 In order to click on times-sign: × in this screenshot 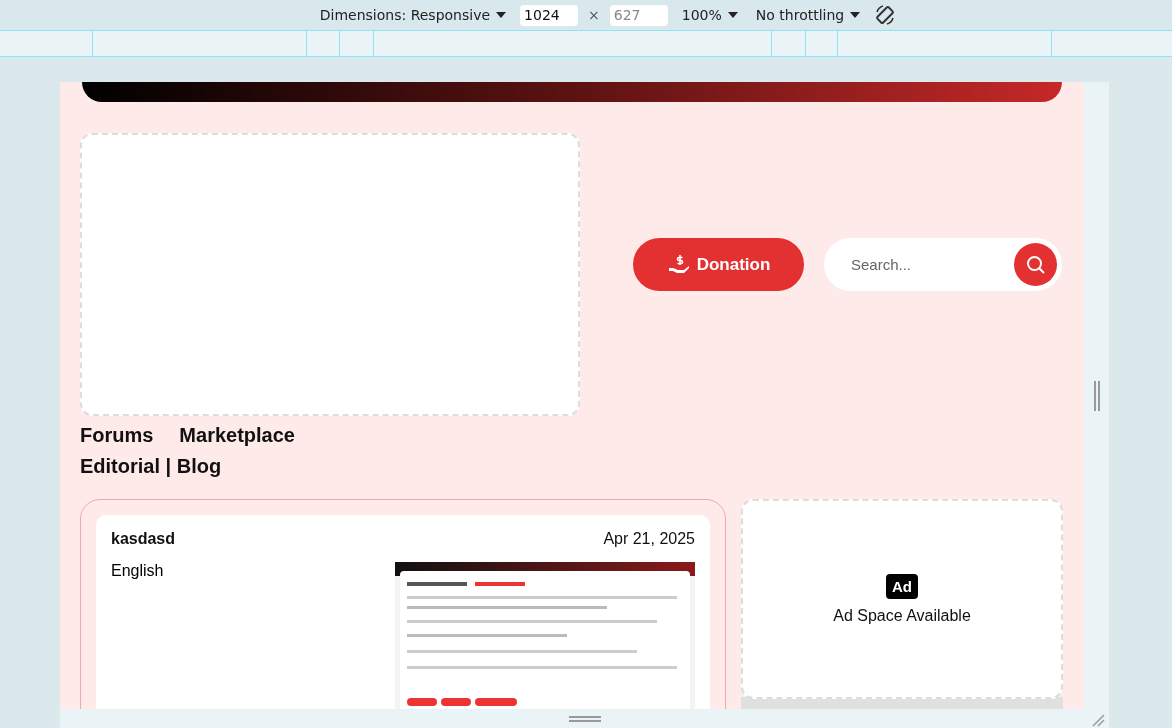, I will do `click(594, 15)`.